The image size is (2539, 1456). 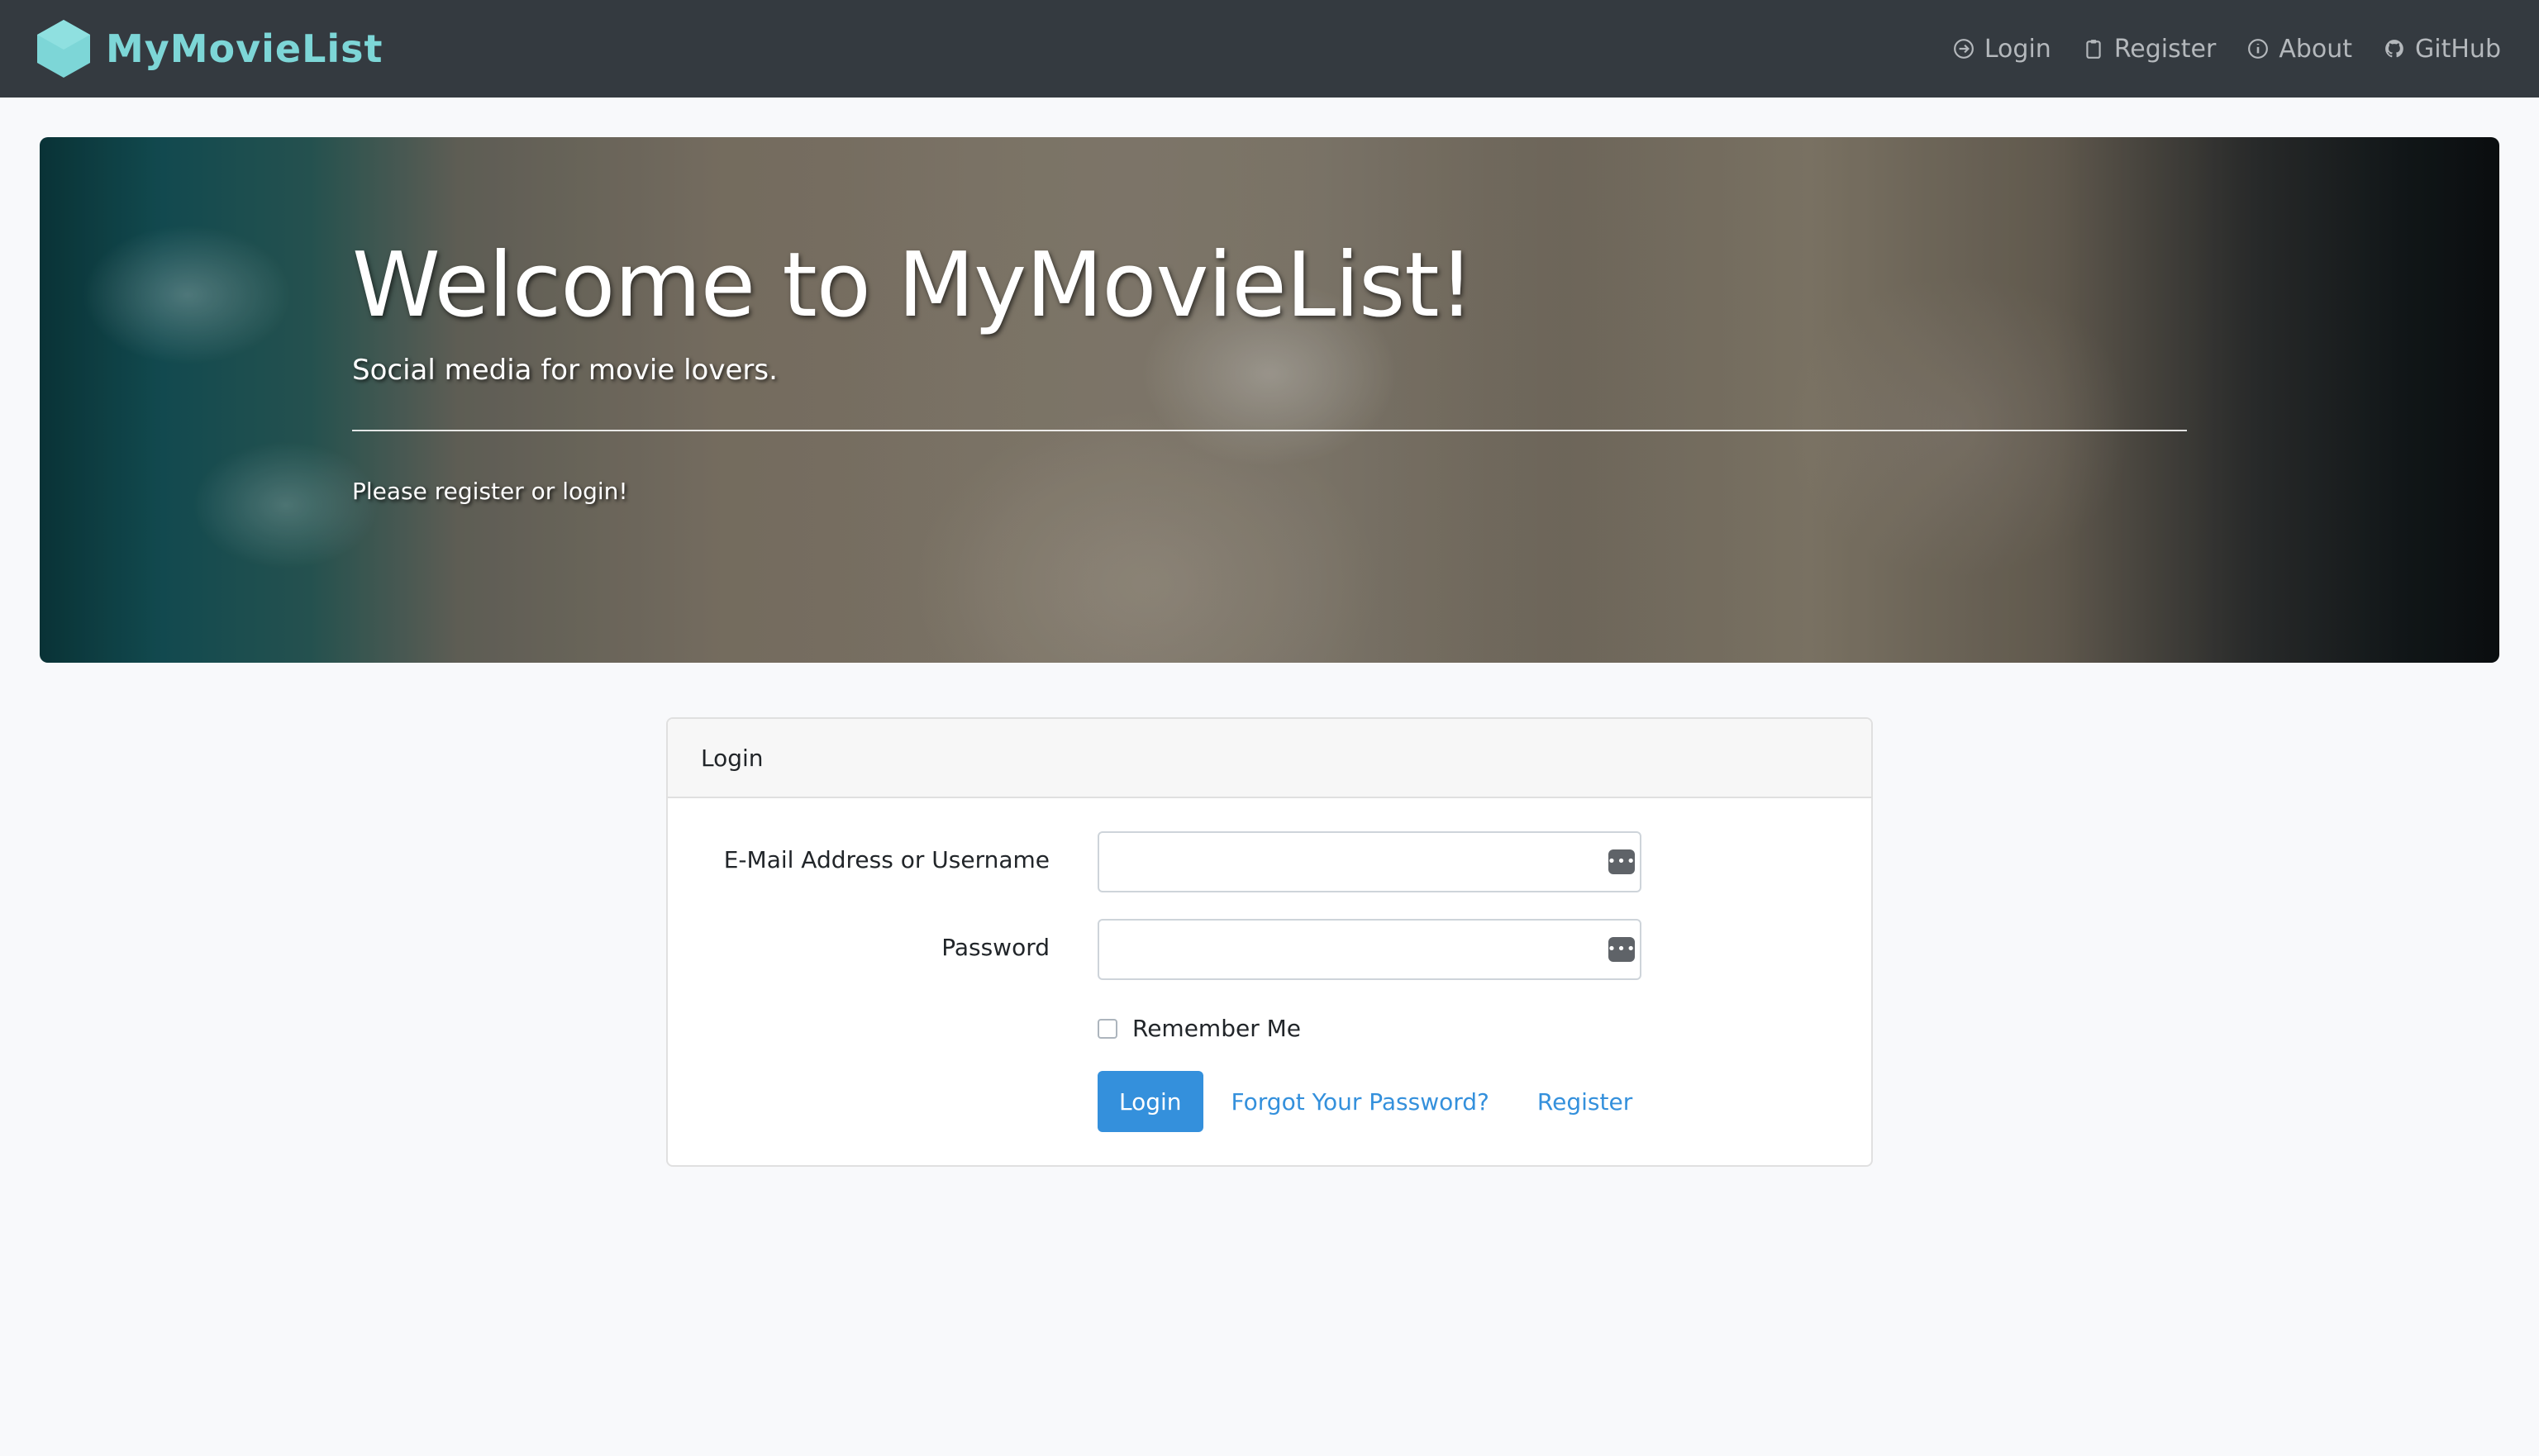 What do you see at coordinates (1369, 949) in the screenshot?
I see `password-field` at bounding box center [1369, 949].